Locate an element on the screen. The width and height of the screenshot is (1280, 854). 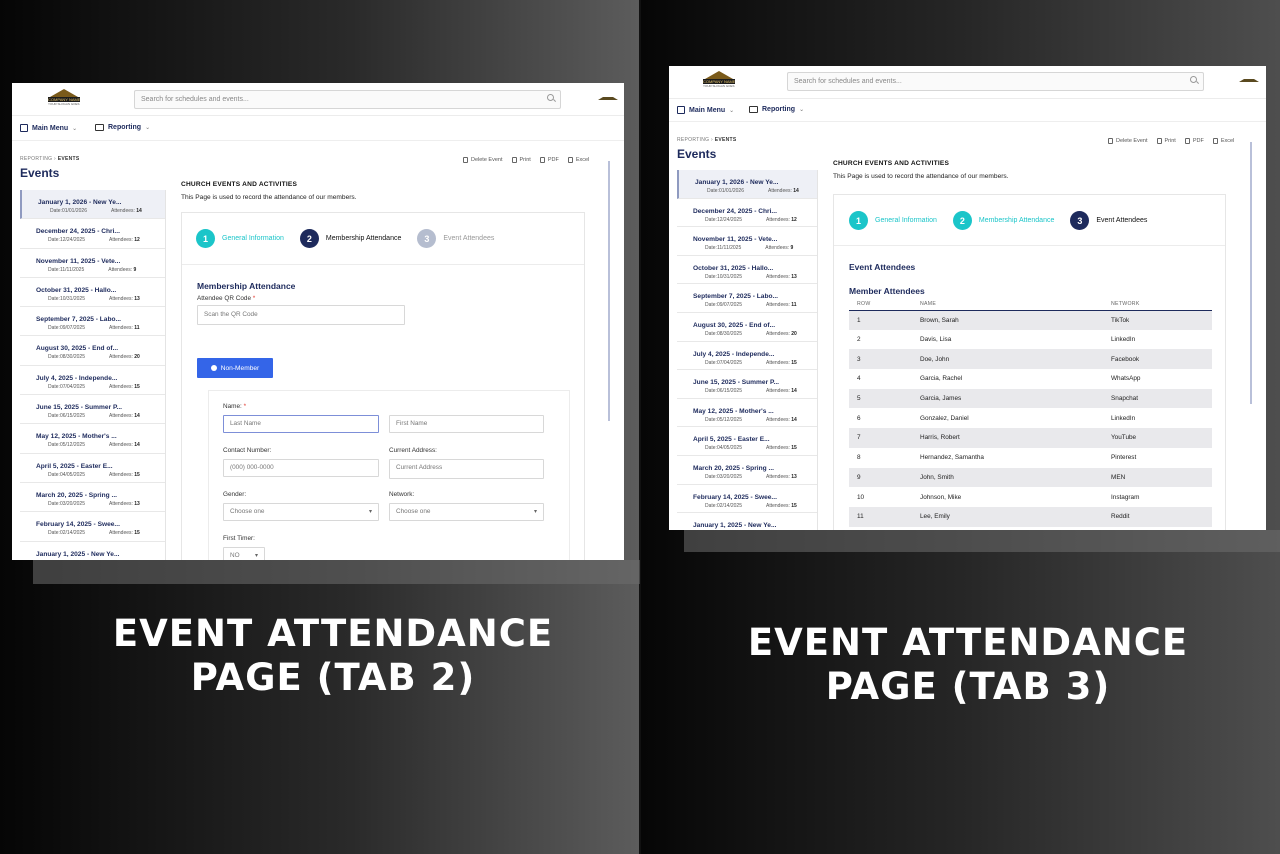
table-row: 6 Gonzalez, Daniel LinkedIn is located at coordinates (1030, 418).